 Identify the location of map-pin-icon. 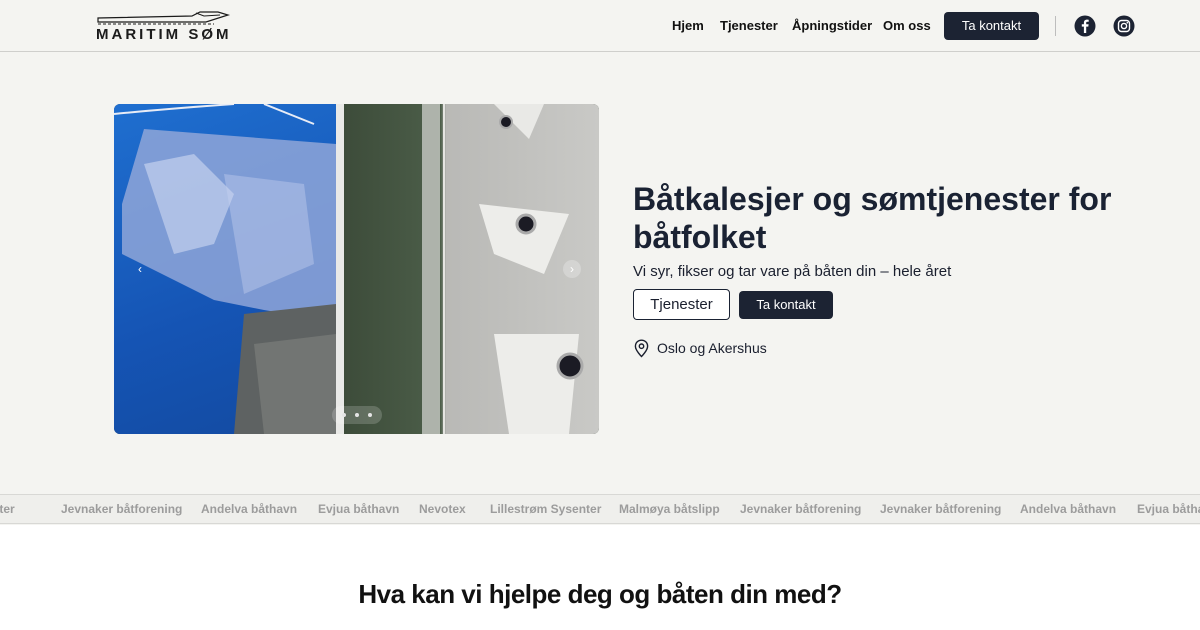
(641, 348).